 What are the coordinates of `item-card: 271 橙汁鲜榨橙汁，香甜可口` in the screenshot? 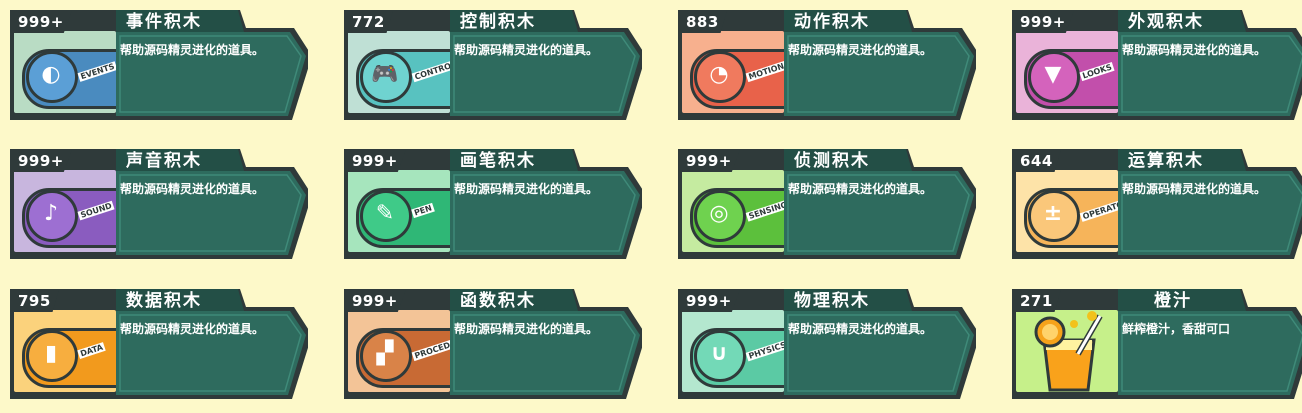 It's located at (1156, 343).